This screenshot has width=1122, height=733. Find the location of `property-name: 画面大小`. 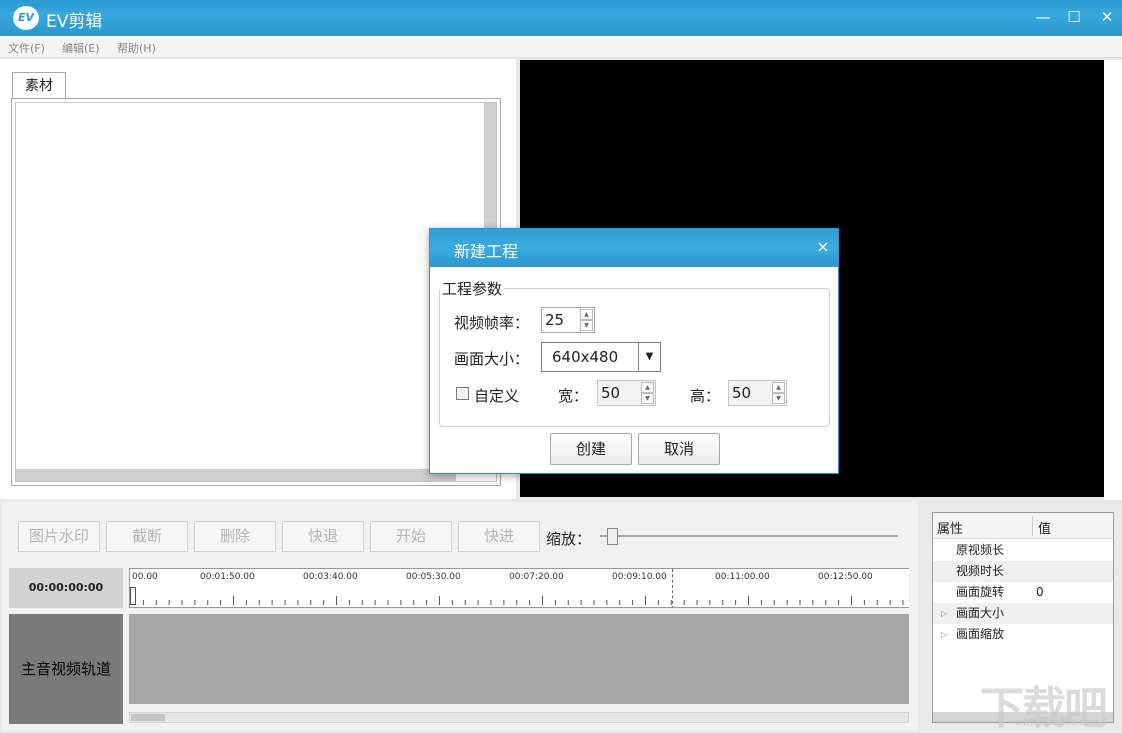

property-name: 画面大小 is located at coordinates (980, 613).